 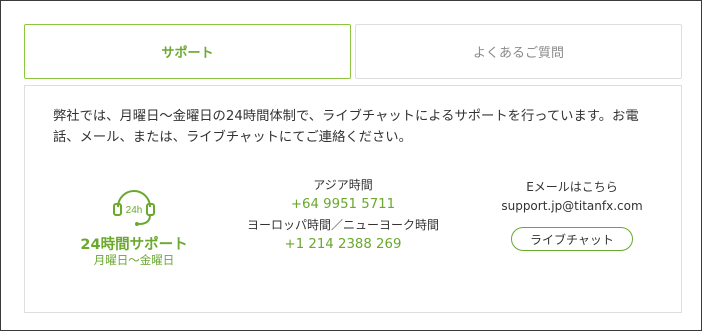 What do you see at coordinates (342, 225) in the screenshot?
I see `eu-ny-hours-label: ヨーロッパ時間／ニューヨーク時間` at bounding box center [342, 225].